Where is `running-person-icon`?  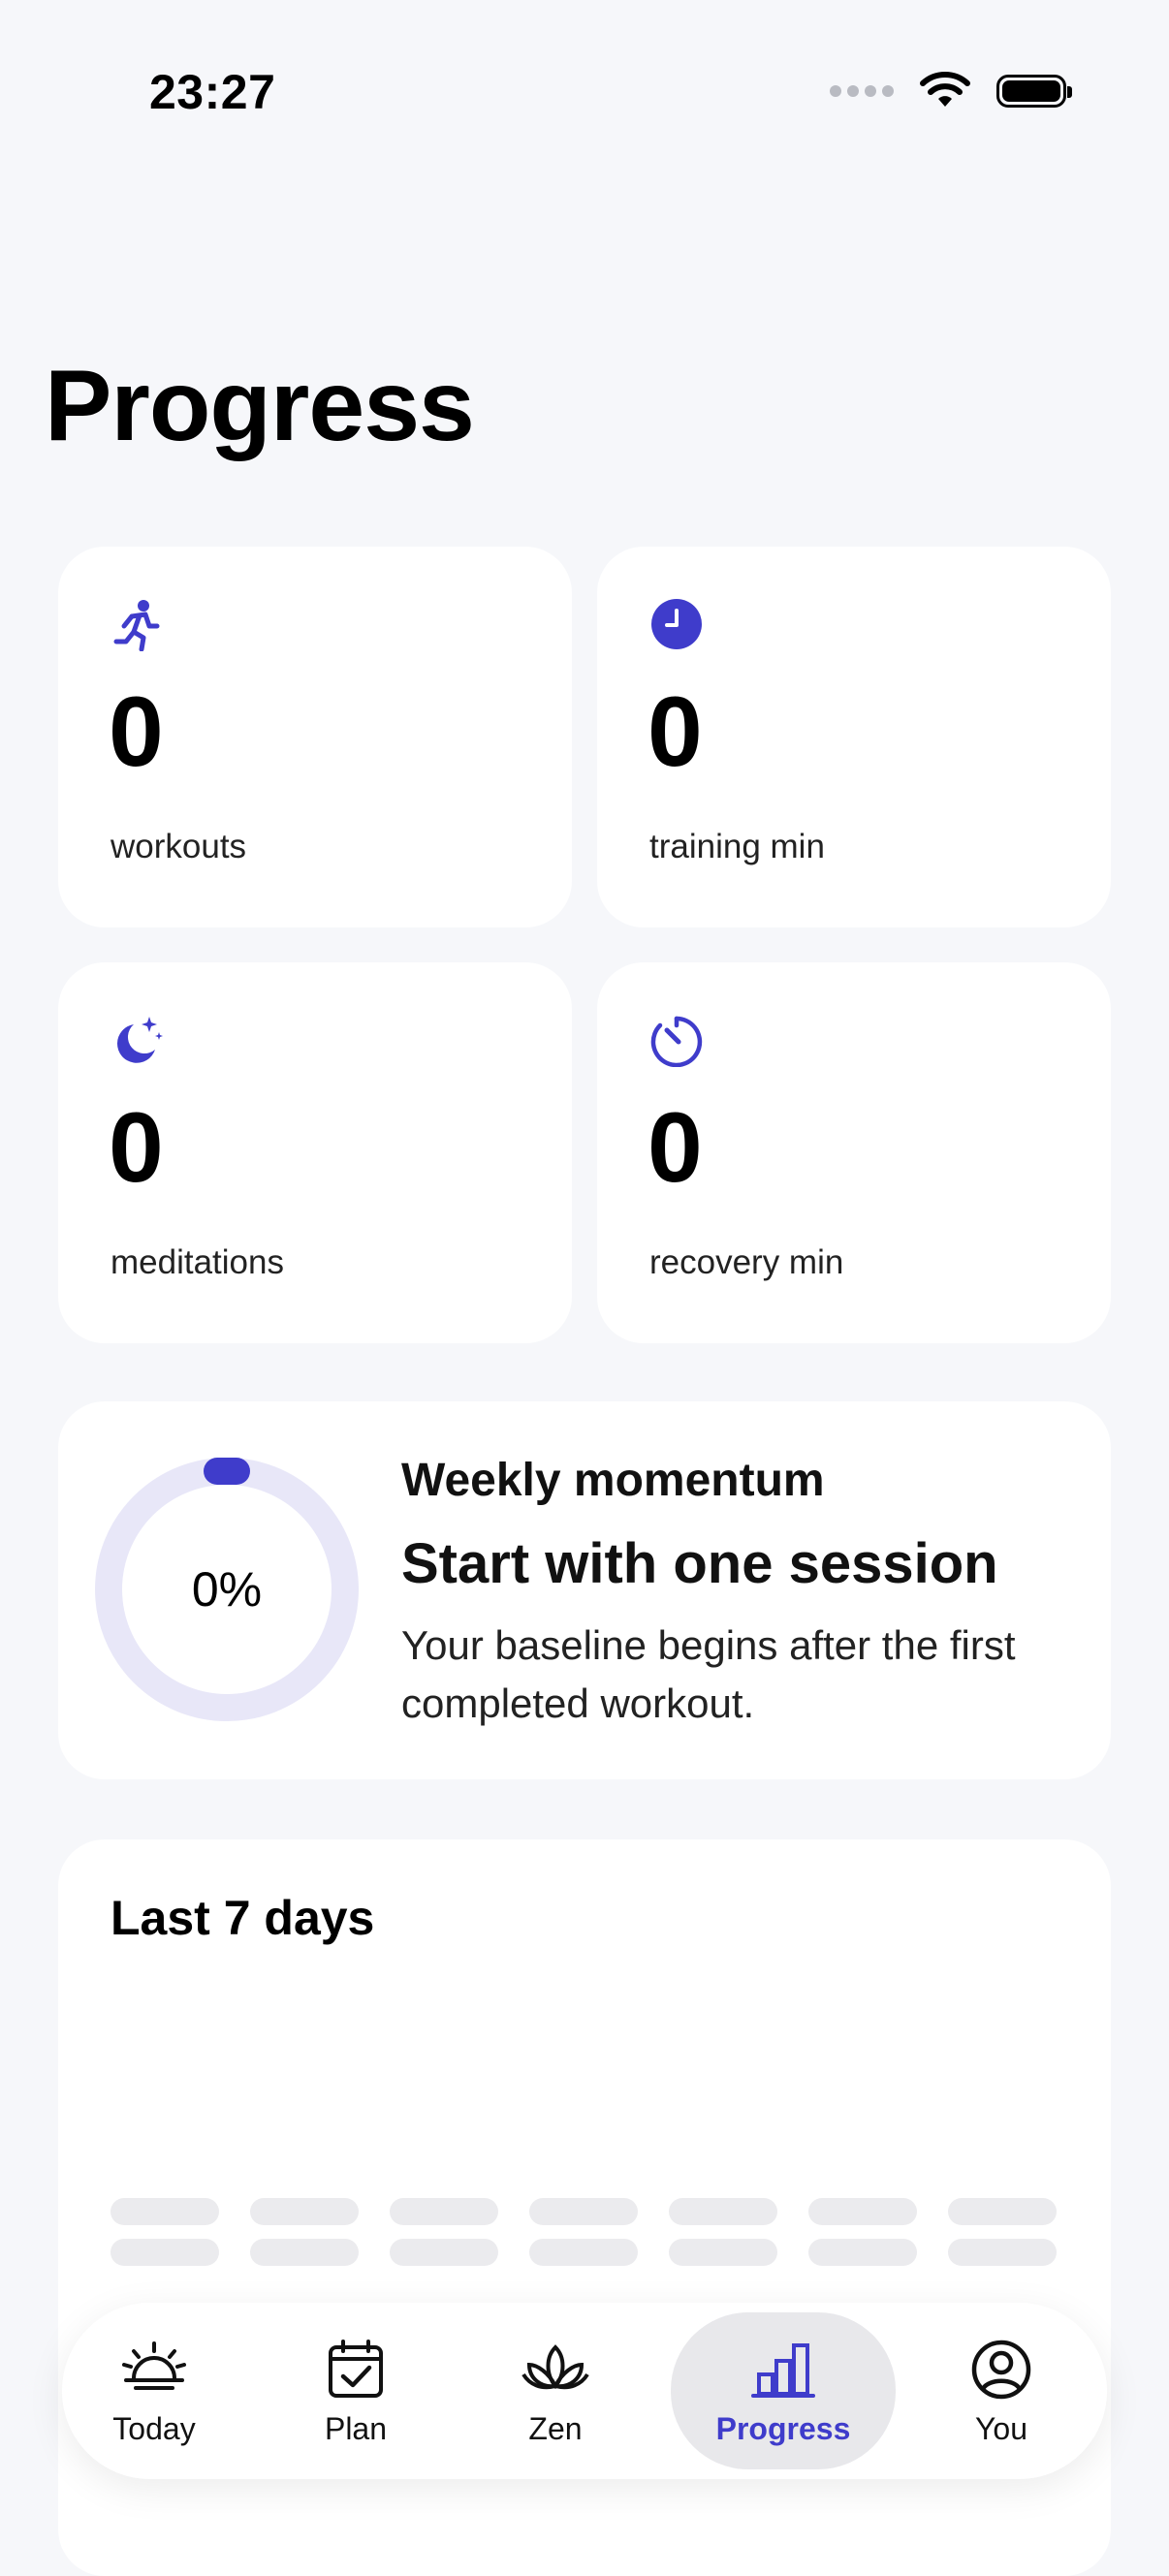 running-person-icon is located at coordinates (136, 625).